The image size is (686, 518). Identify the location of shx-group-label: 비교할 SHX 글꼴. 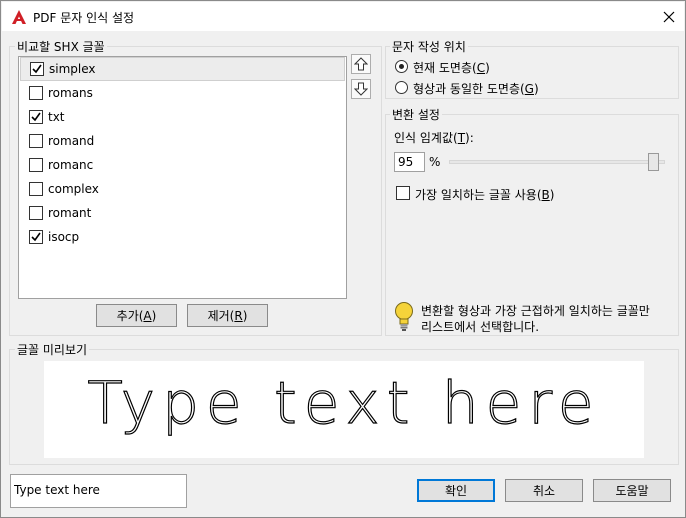
(61, 46).